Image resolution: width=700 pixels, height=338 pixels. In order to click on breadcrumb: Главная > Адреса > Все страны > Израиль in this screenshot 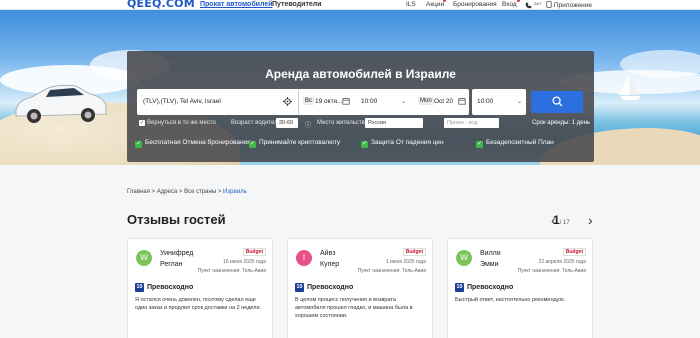, I will do `click(187, 192)`.